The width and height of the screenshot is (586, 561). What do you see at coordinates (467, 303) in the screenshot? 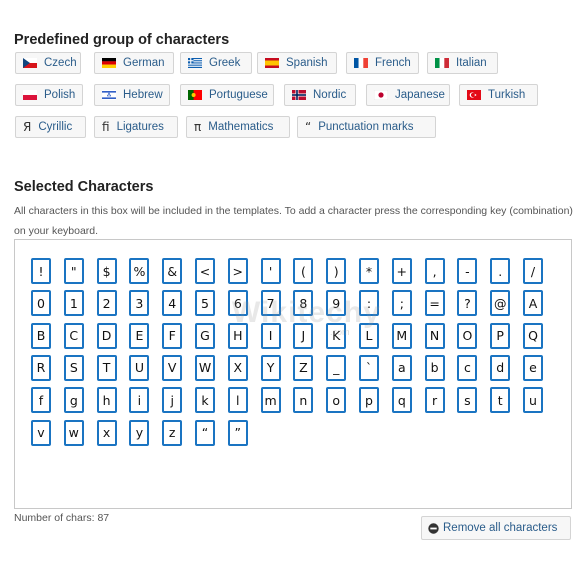
I see `character-key: ?` at bounding box center [467, 303].